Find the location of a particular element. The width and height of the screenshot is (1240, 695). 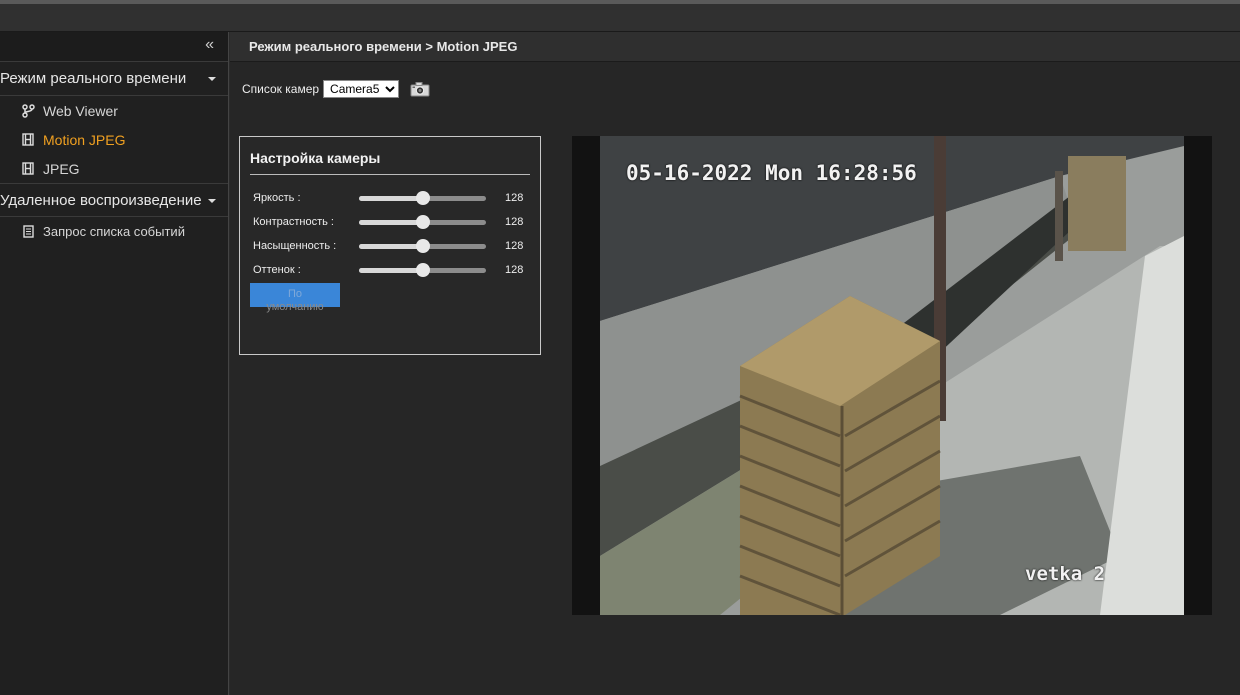

sidebar-item-web-viewer: Web Viewer is located at coordinates (114, 110).